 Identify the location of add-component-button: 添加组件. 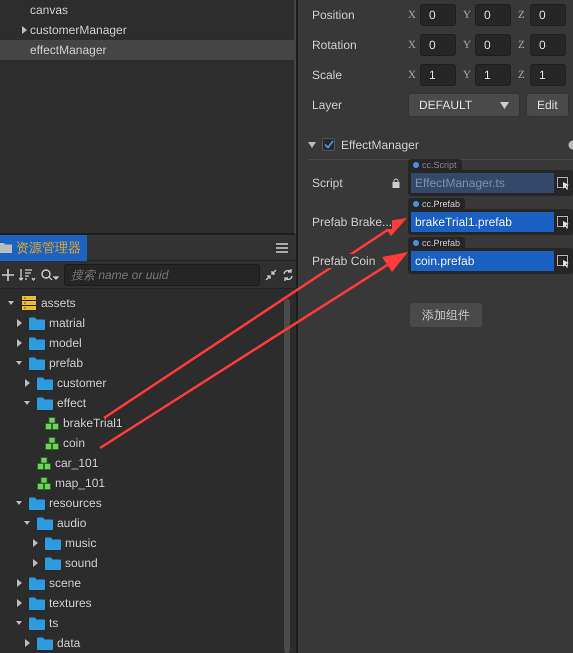
(446, 315).